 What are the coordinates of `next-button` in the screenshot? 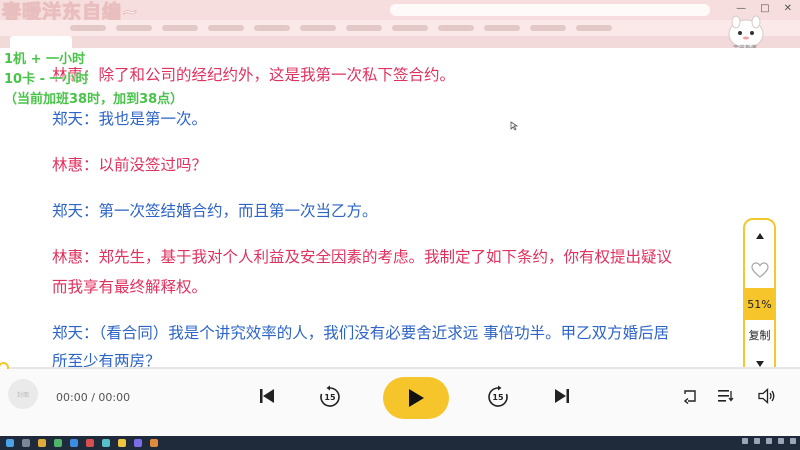 It's located at (562, 396).